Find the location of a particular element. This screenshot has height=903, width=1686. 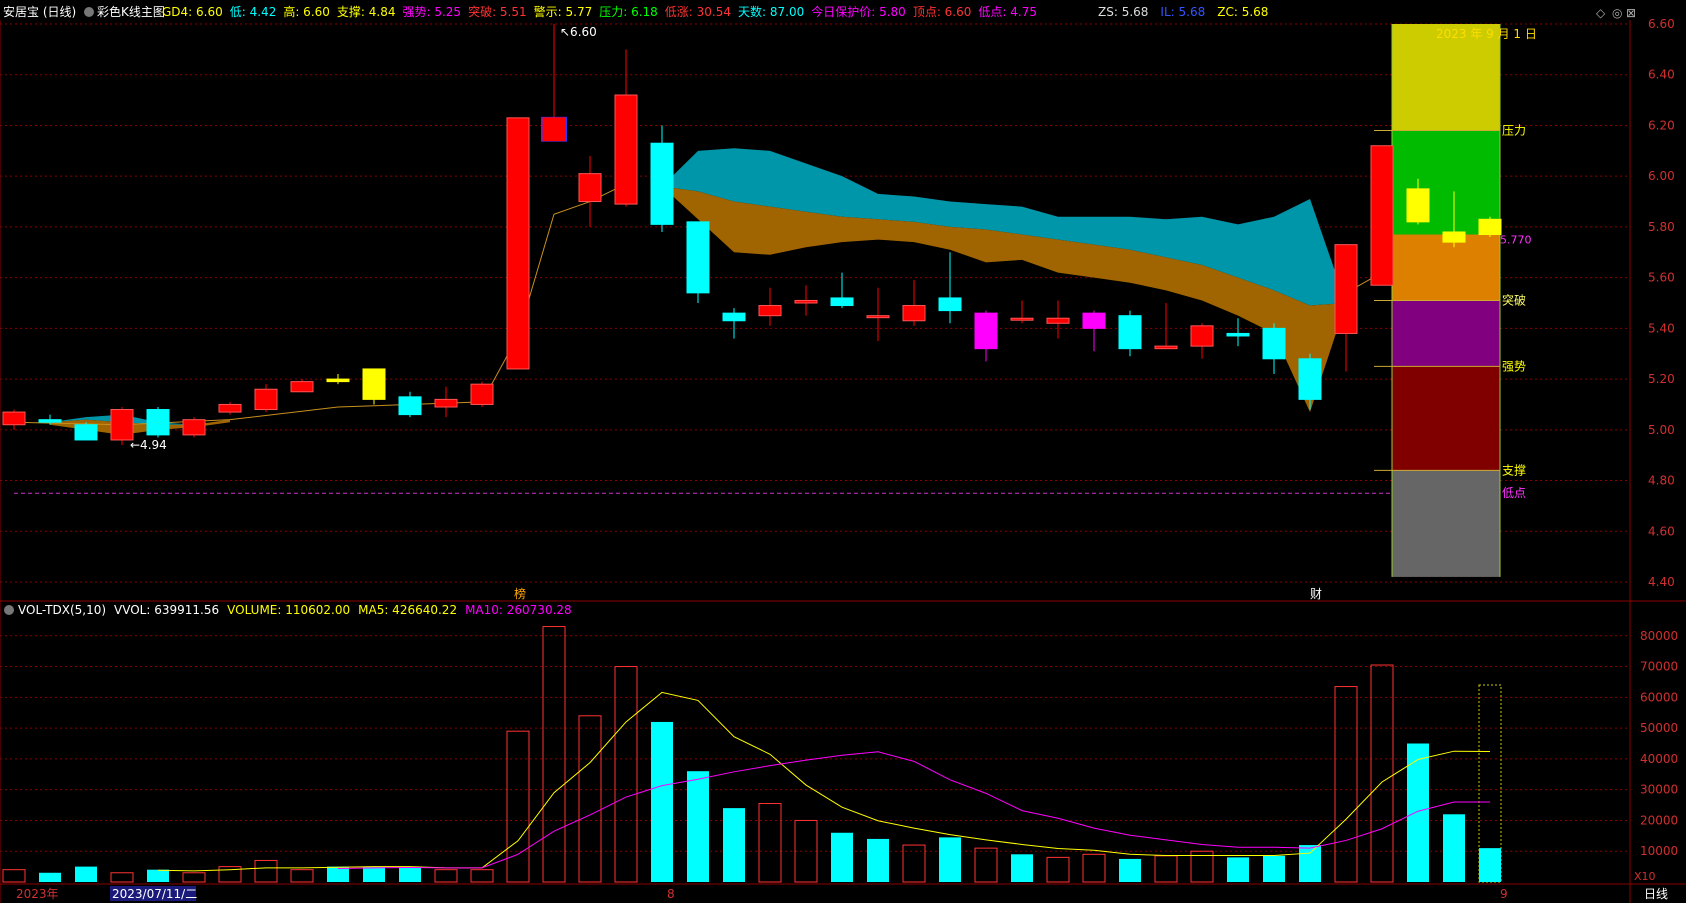

header-right-item: IL: 5.68 is located at coordinates (1182, 12).